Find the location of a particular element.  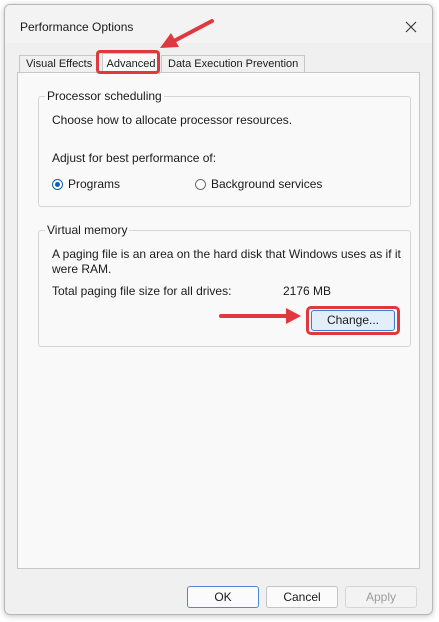

title-bar: Performance Options is located at coordinates (218, 24).